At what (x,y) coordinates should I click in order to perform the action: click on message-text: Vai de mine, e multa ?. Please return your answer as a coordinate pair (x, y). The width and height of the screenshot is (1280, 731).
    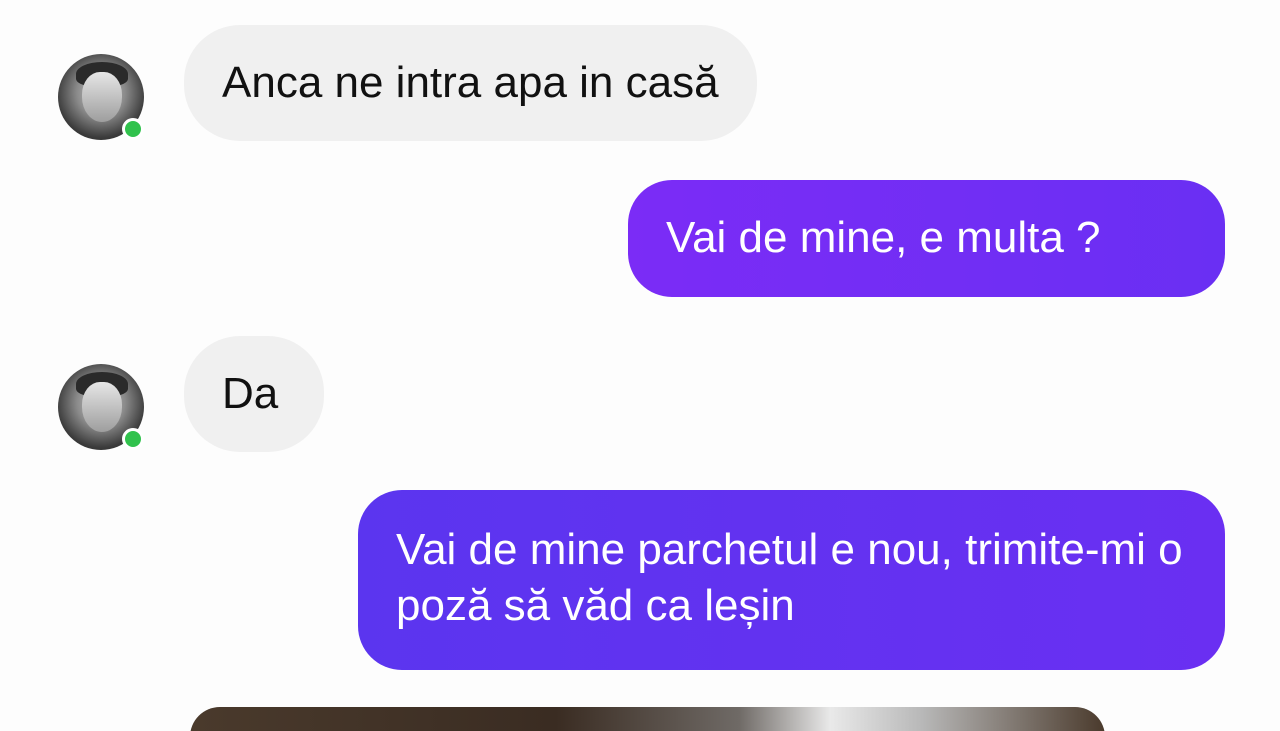
    Looking at the image, I should click on (883, 237).